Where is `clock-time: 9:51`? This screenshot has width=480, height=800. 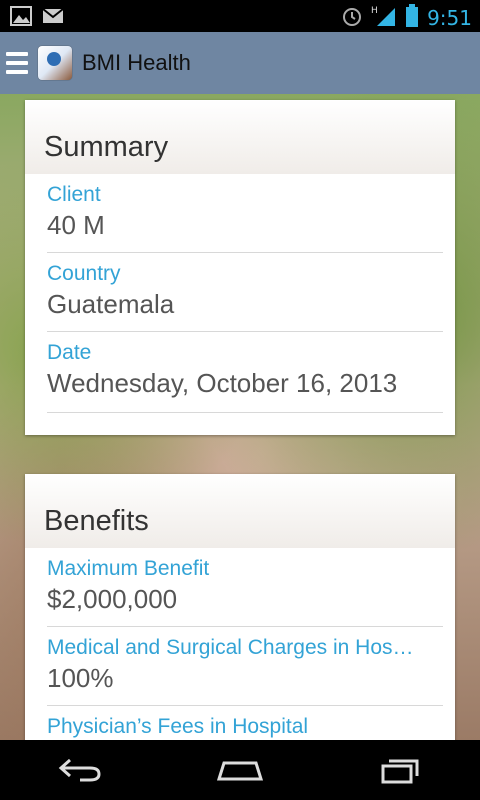
clock-time: 9:51 is located at coordinates (449, 18).